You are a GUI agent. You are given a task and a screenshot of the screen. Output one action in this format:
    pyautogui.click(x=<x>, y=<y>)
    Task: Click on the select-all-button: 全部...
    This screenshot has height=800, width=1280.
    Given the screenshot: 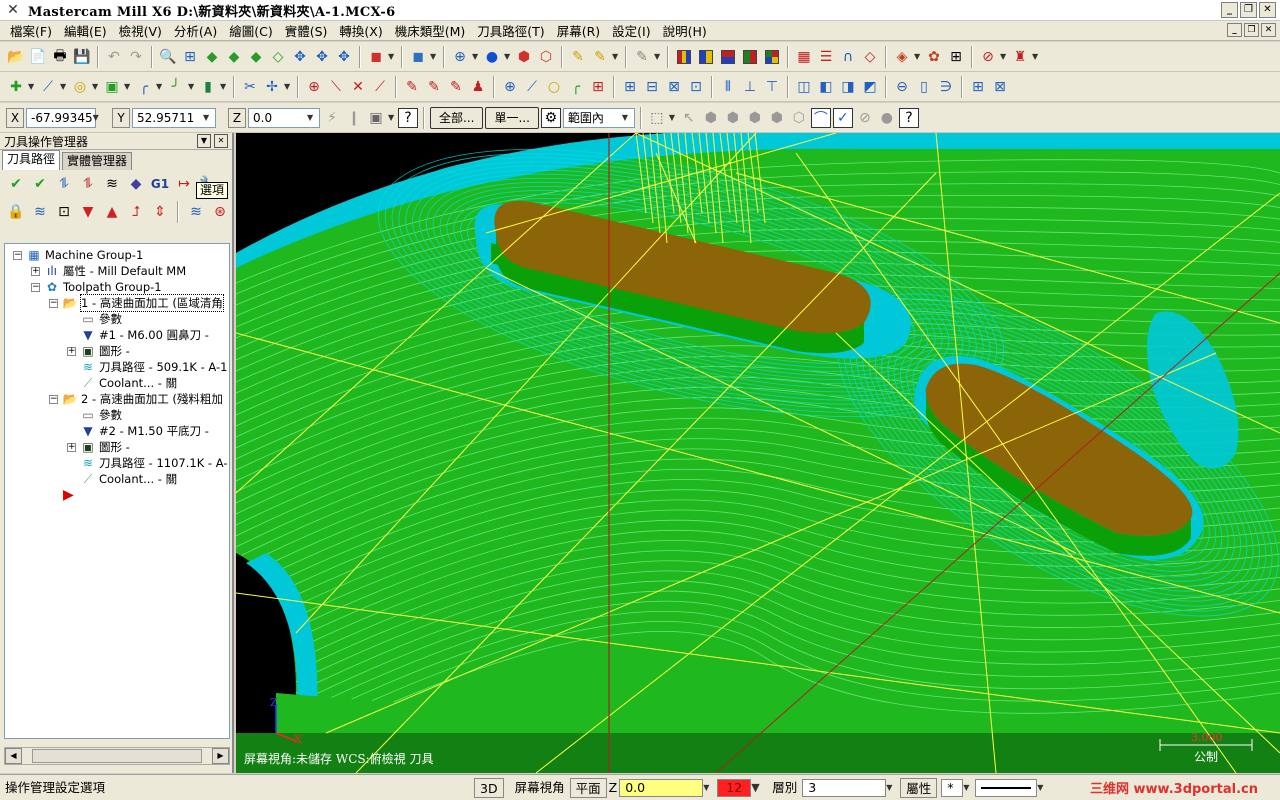 What is the action you would take?
    pyautogui.click(x=457, y=117)
    